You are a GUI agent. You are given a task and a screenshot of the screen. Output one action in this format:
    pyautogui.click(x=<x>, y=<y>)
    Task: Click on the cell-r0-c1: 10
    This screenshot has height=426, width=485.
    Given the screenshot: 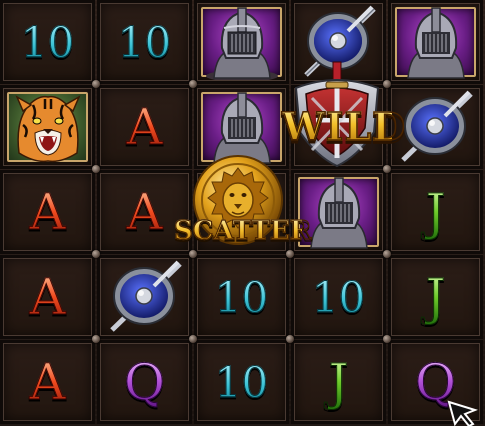 What is the action you would take?
    pyautogui.click(x=144, y=42)
    